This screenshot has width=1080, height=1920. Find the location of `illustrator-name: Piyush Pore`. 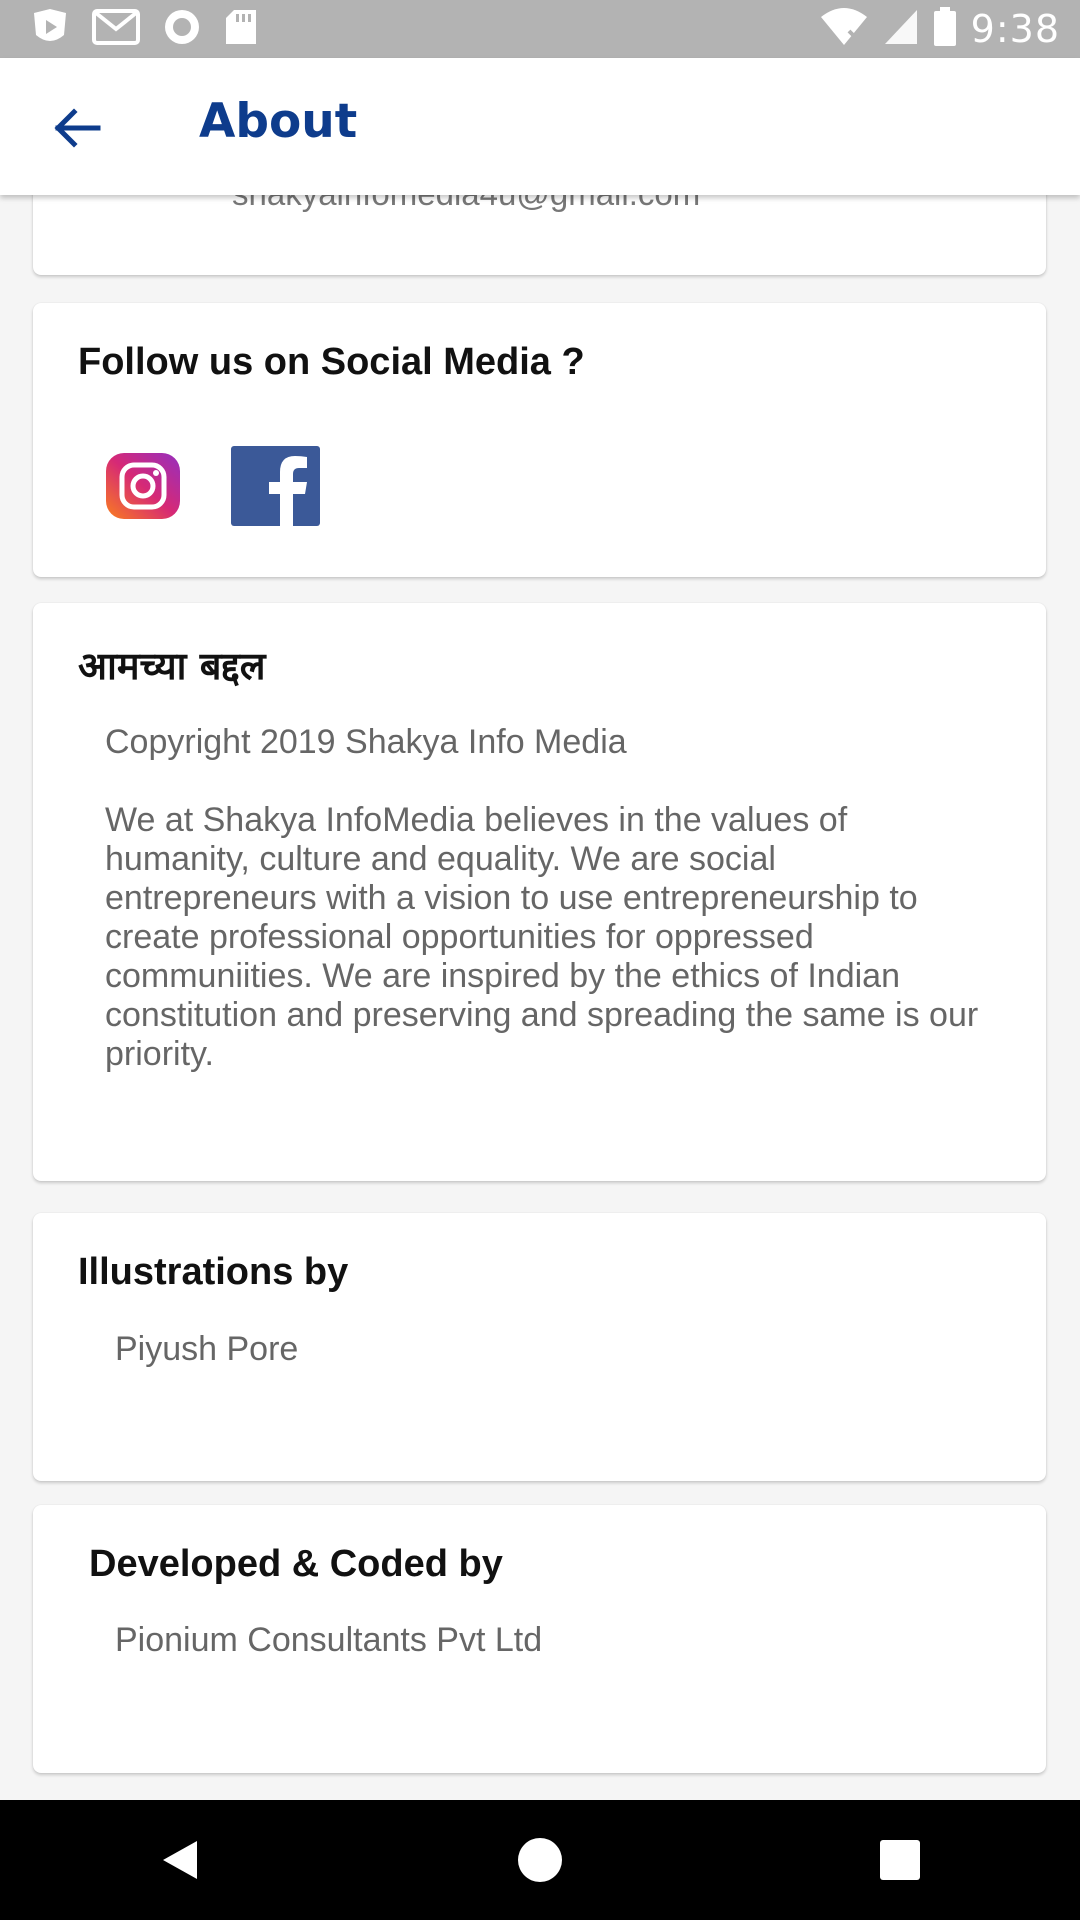

illustrator-name: Piyush Pore is located at coordinates (207, 1349).